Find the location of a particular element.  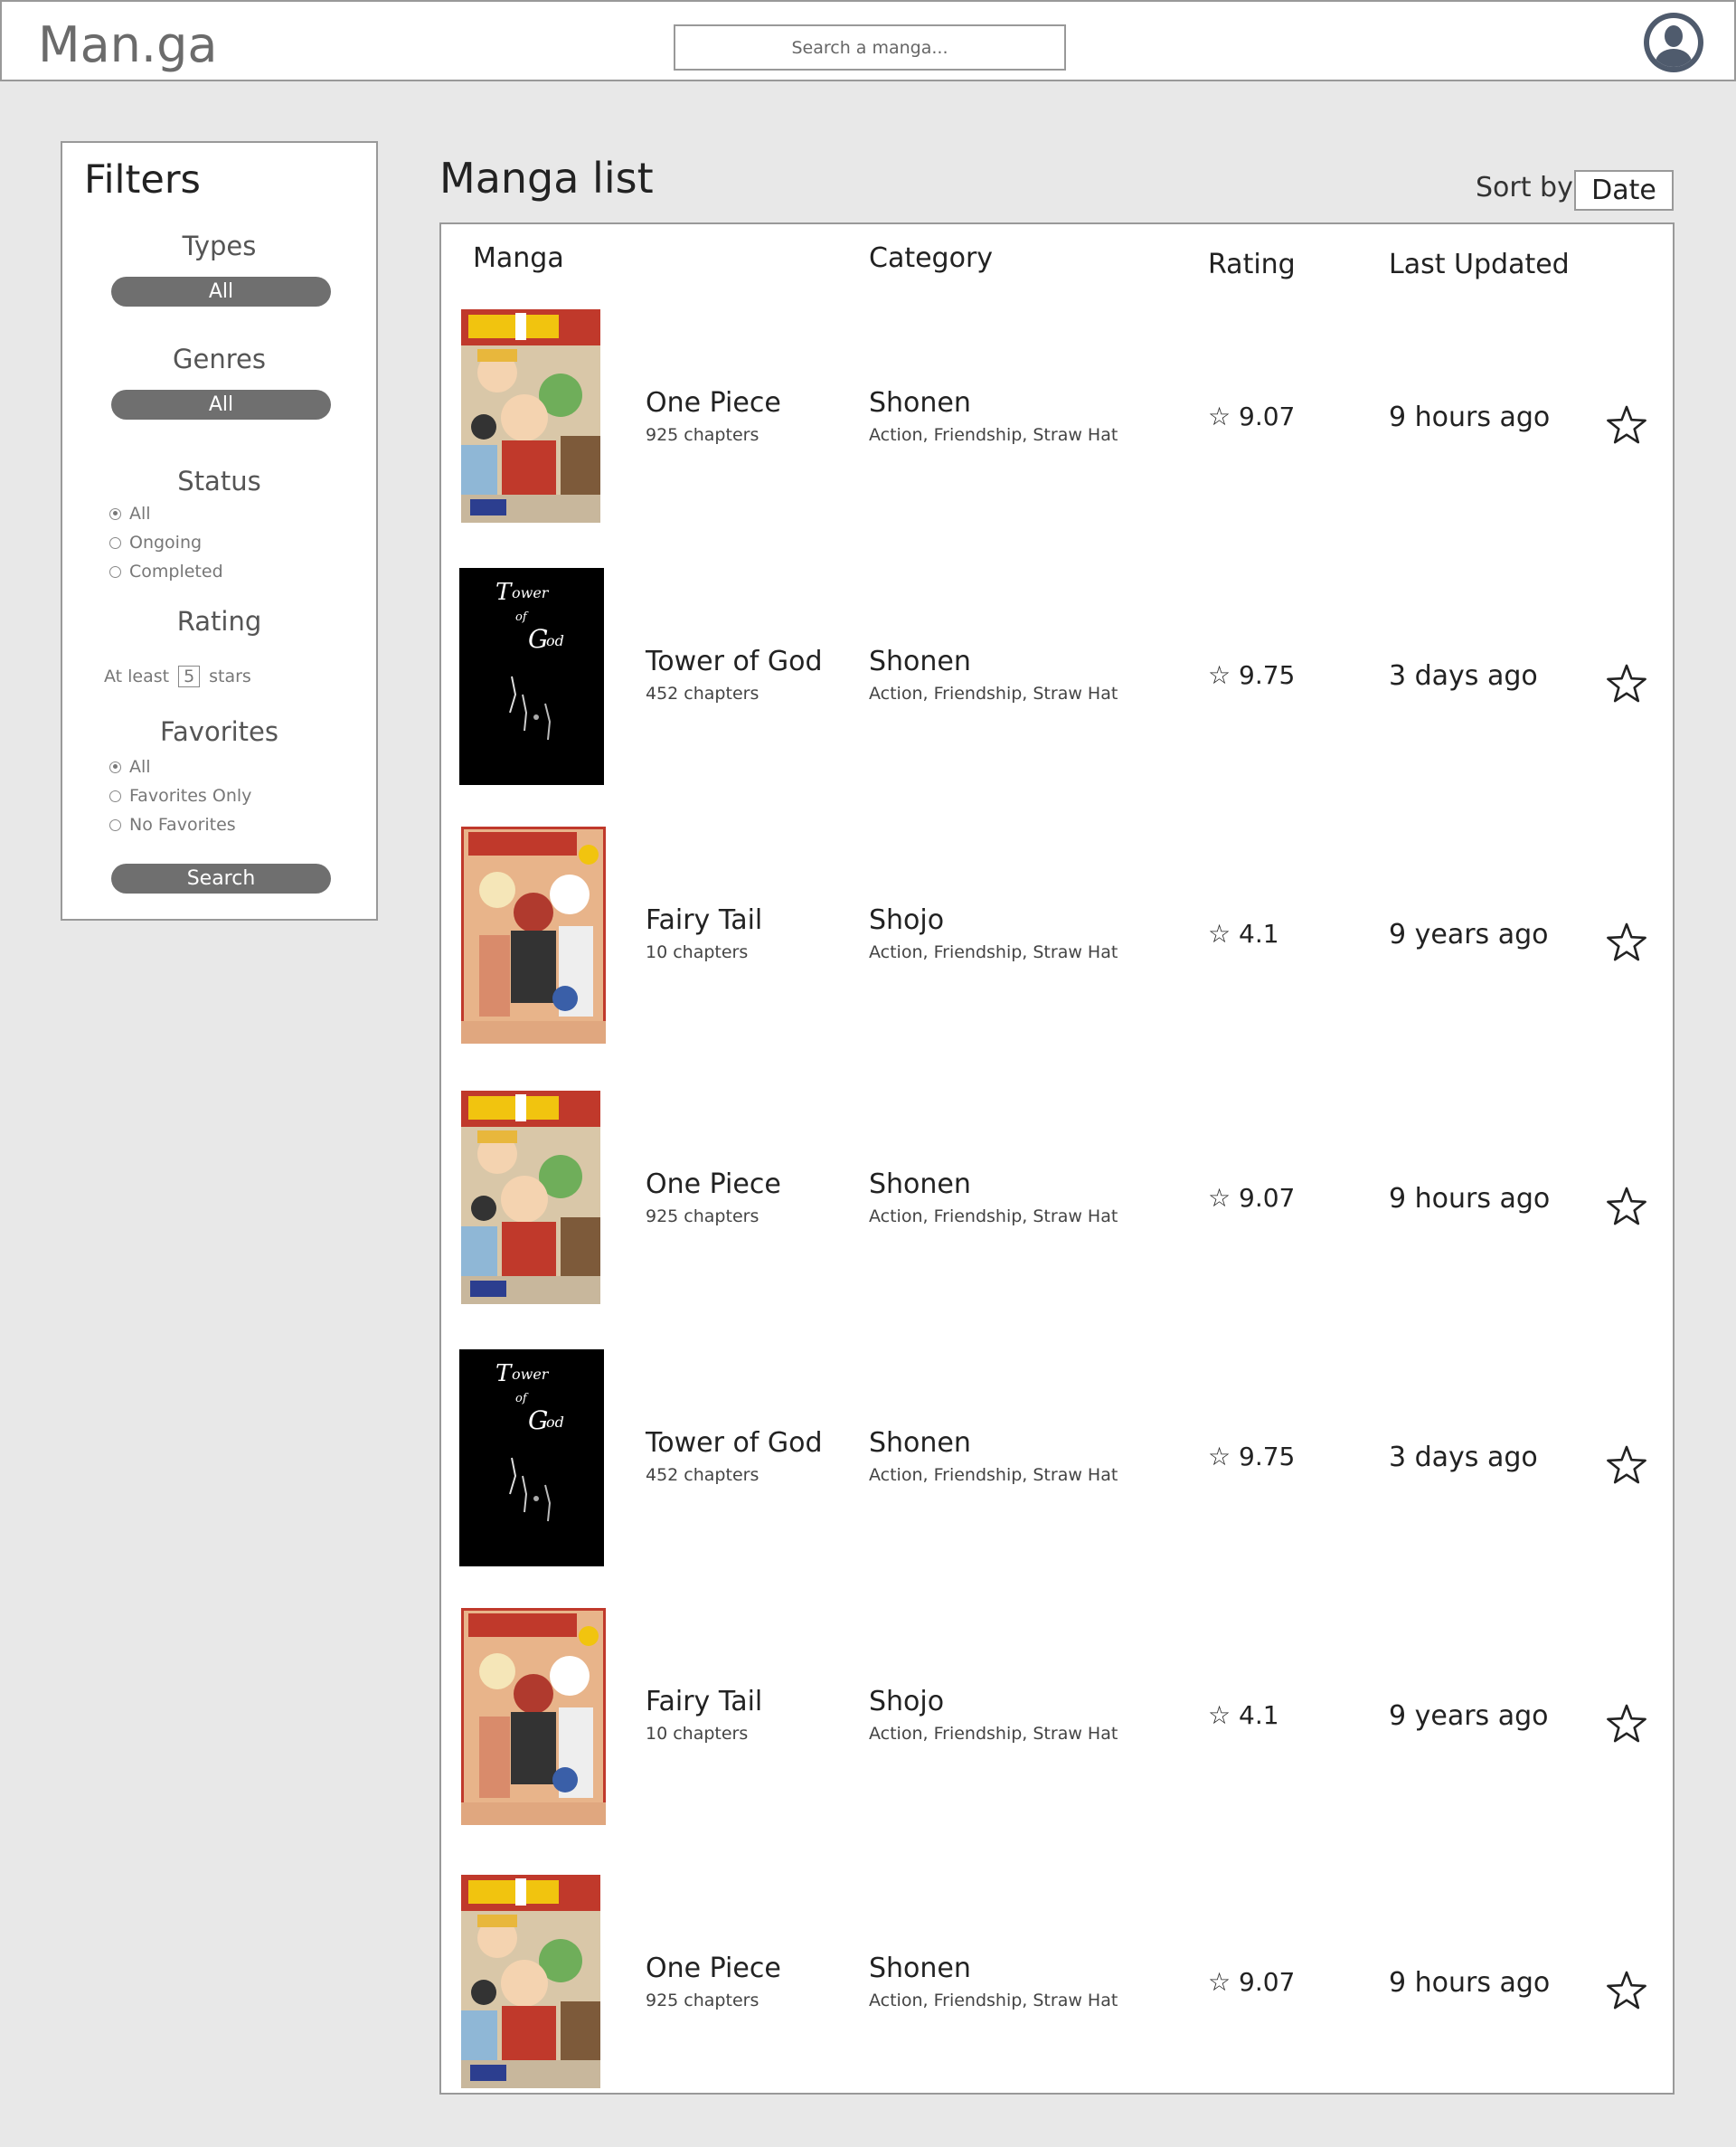

manga-chapters: 452 chapters is located at coordinates (703, 1475).